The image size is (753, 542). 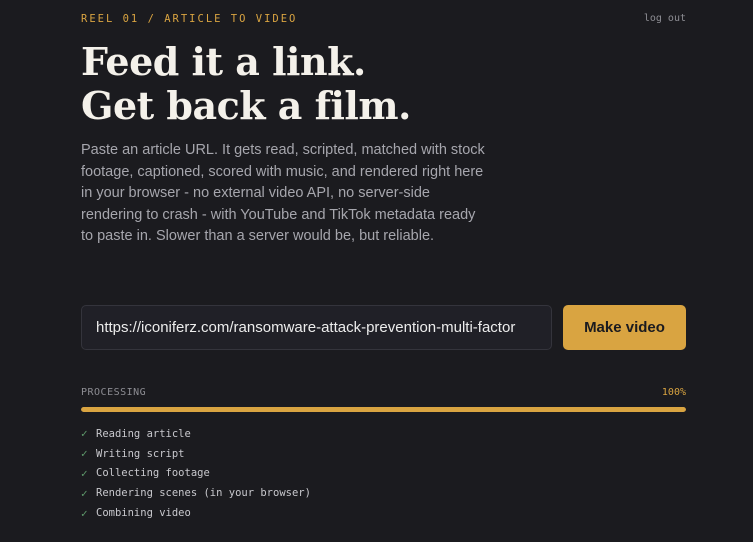 I want to click on step-label: Reading article, so click(x=143, y=433).